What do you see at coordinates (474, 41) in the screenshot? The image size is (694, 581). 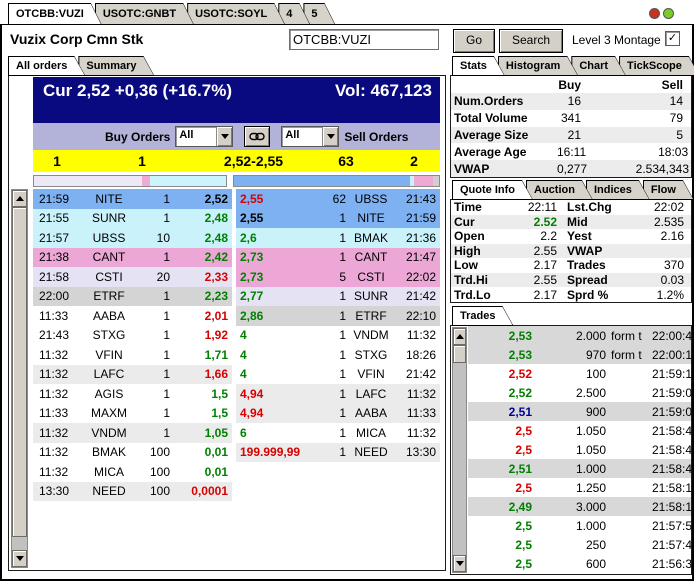 I see `go-button: Go` at bounding box center [474, 41].